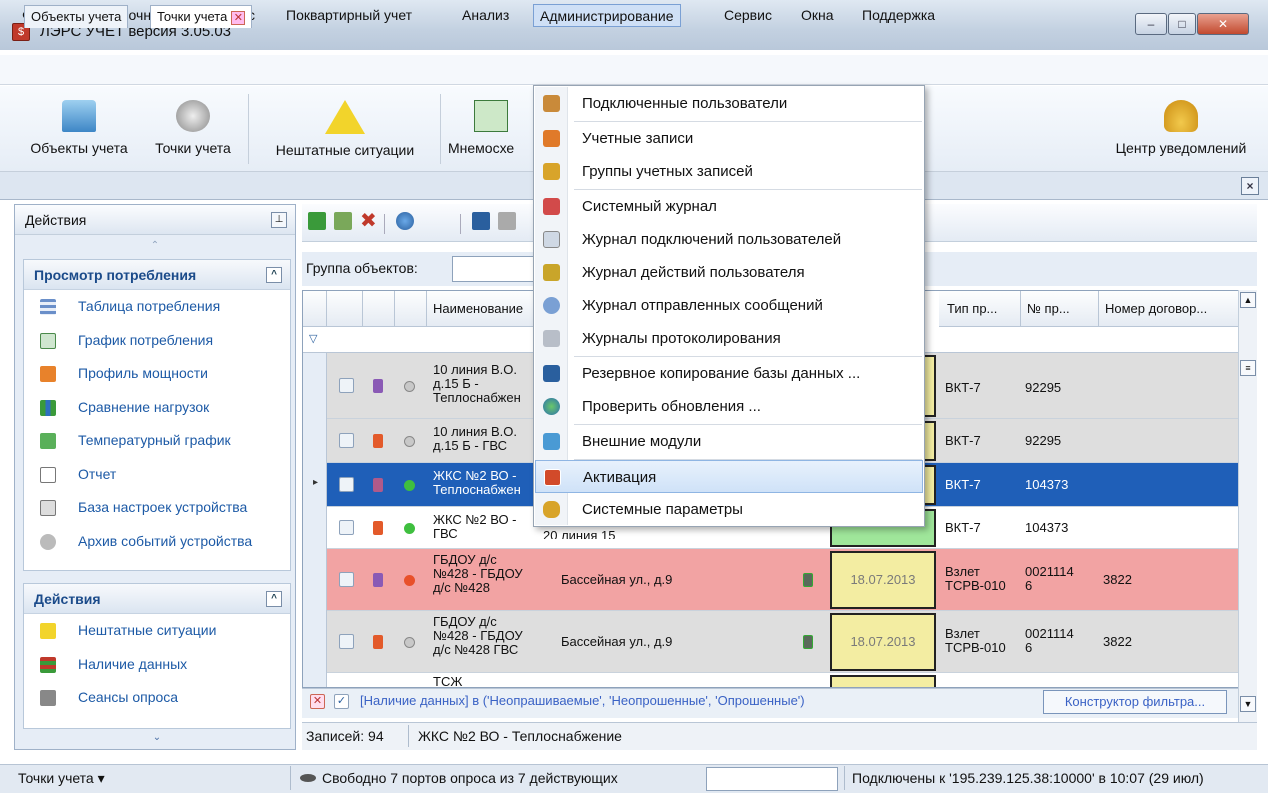 The height and width of the screenshot is (793, 1268). What do you see at coordinates (817, 15) in the screenshot?
I see `menu-windows: Окна` at bounding box center [817, 15].